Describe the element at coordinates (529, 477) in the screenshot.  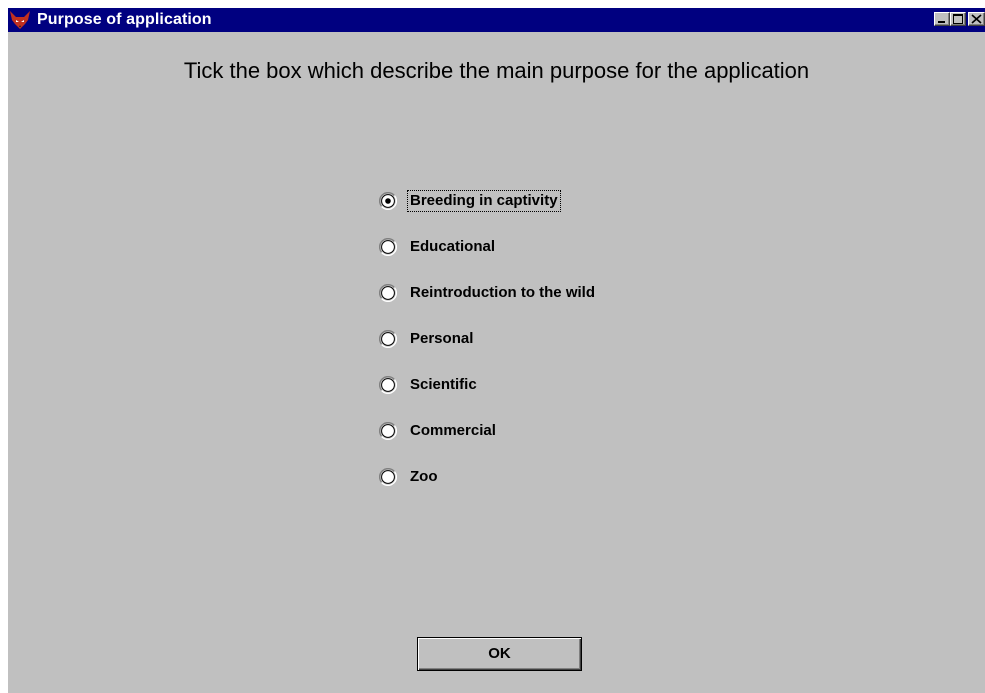
I see `radio-option-zoo: Zoo` at that location.